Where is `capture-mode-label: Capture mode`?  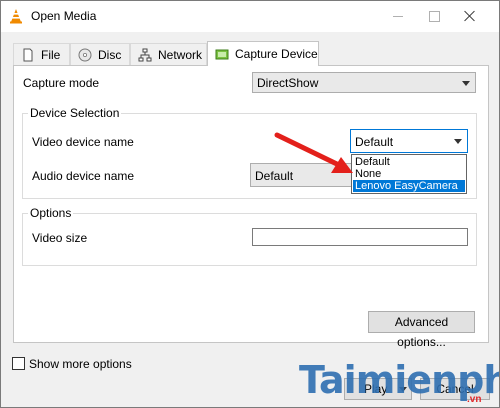 capture-mode-label: Capture mode is located at coordinates (61, 83).